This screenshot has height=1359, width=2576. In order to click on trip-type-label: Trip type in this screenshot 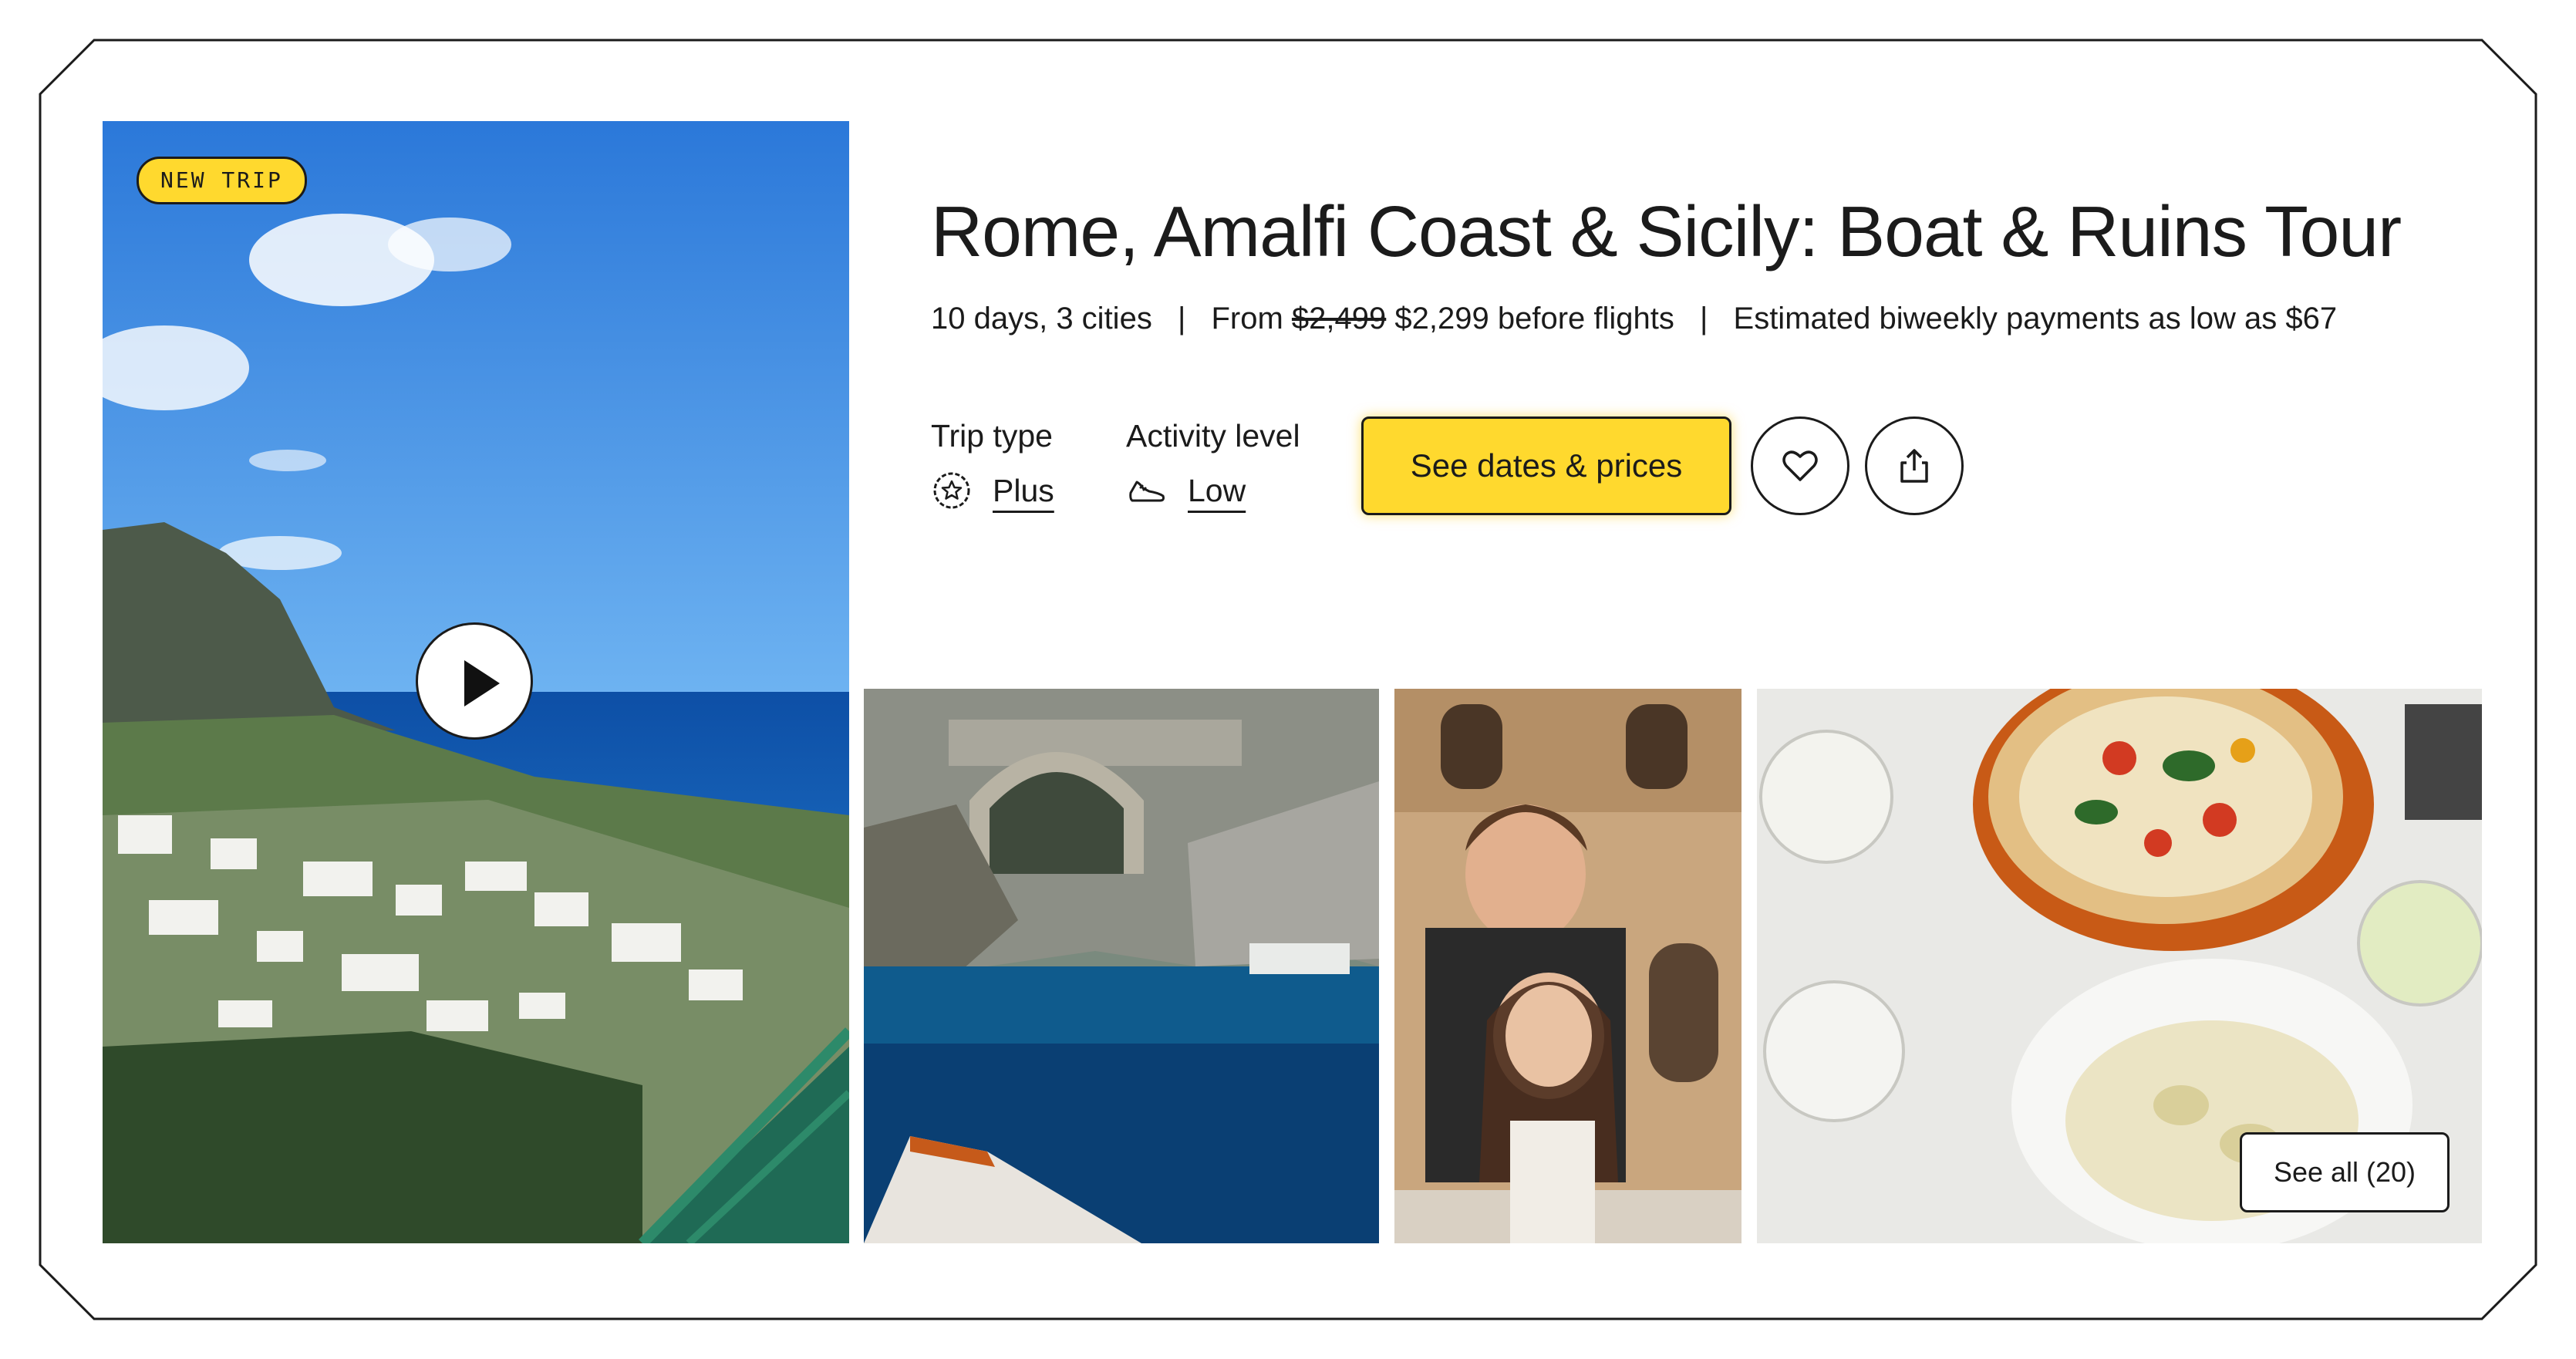, I will do `click(992, 436)`.